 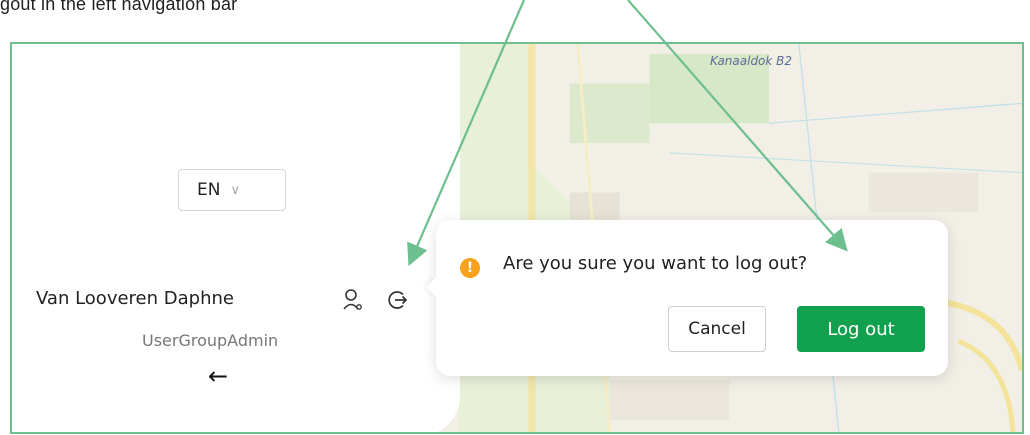 What do you see at coordinates (210, 340) in the screenshot?
I see `user-role: UserGroupAdmin` at bounding box center [210, 340].